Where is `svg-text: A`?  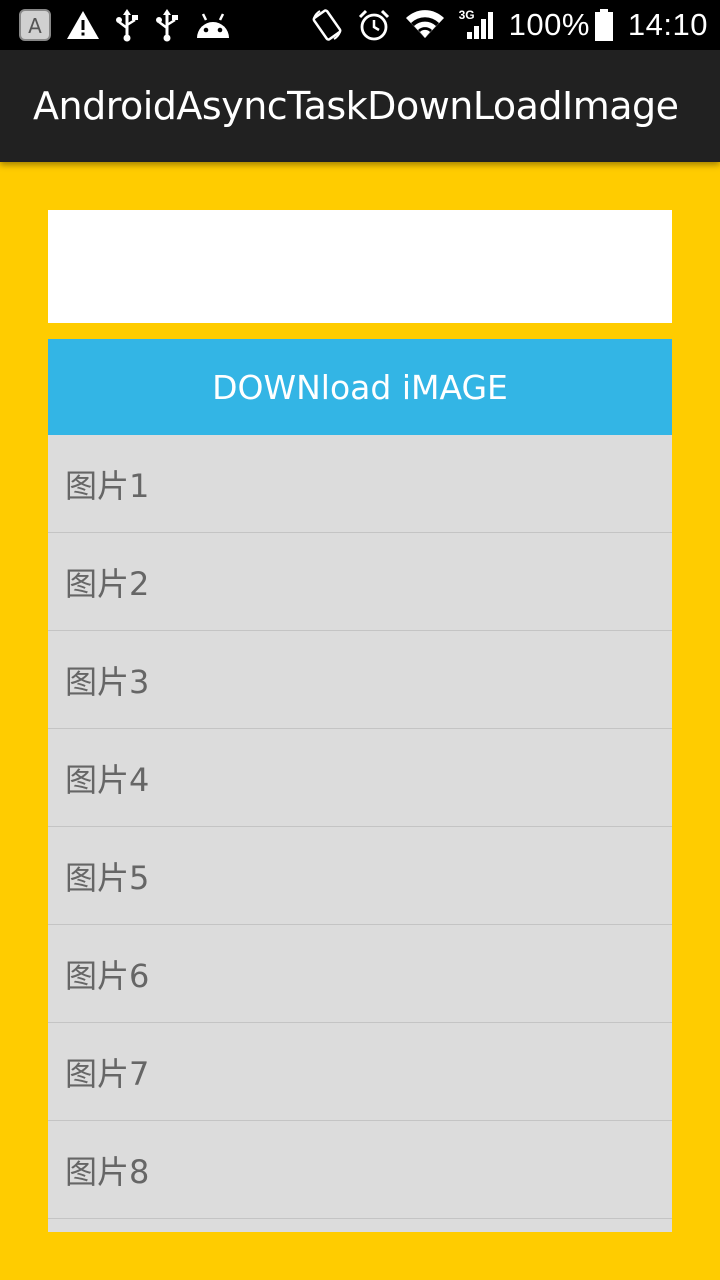 svg-text: A is located at coordinates (35, 26).